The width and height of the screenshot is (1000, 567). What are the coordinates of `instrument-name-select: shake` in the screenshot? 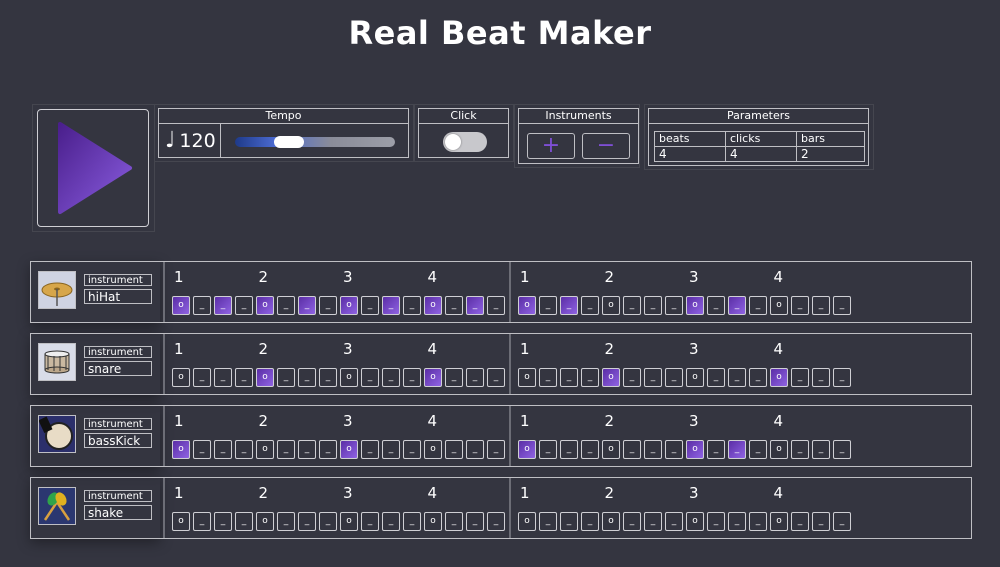 It's located at (118, 512).